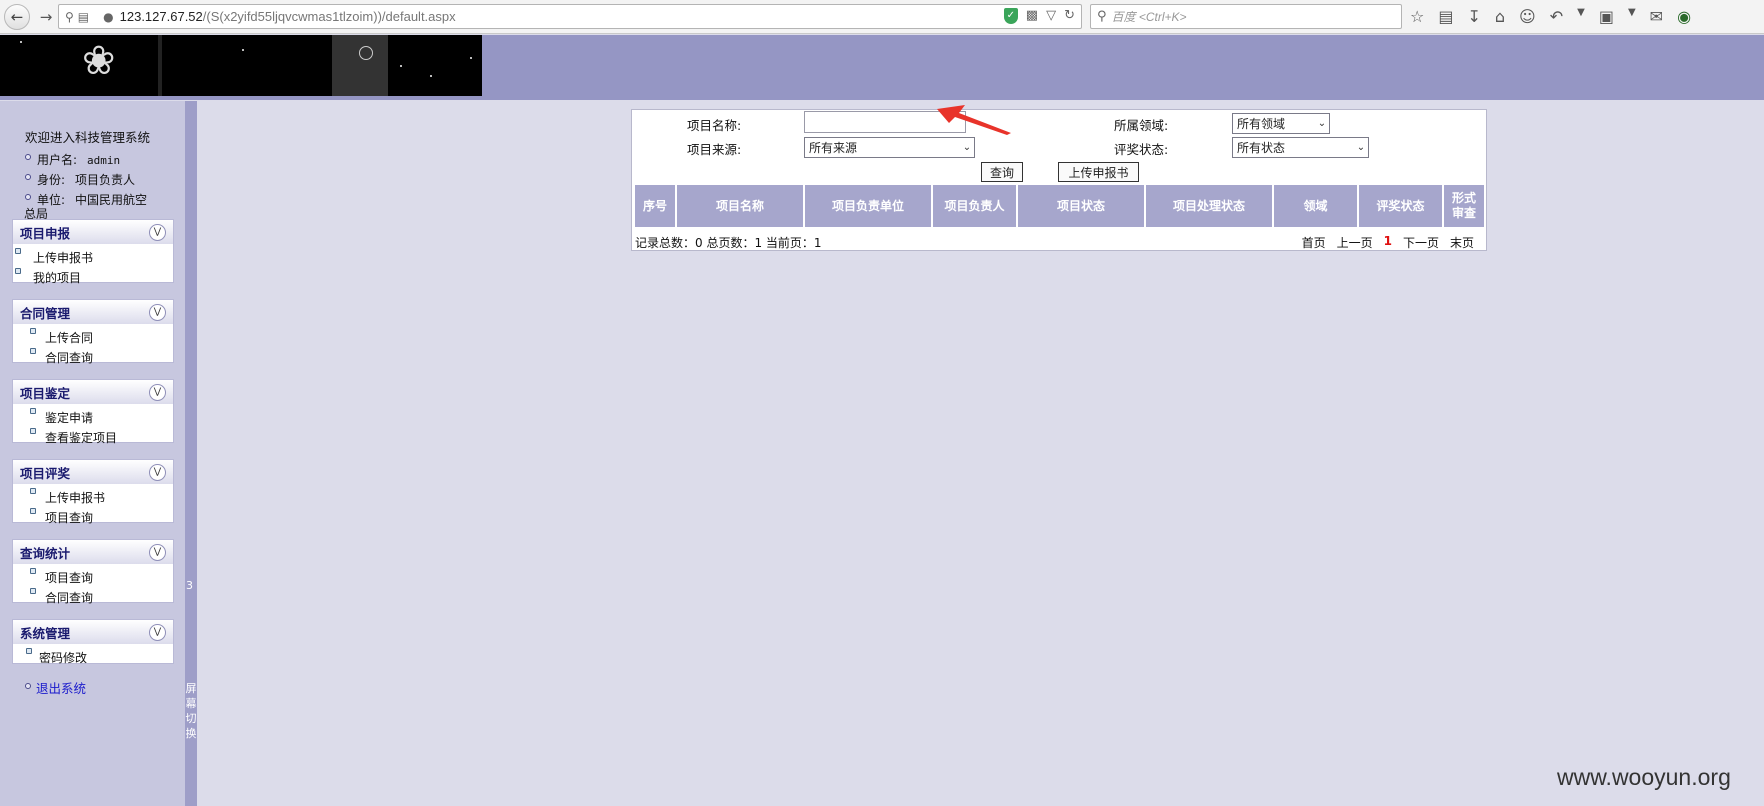 This screenshot has height=806, width=1764. What do you see at coordinates (1445, 16) in the screenshot?
I see `clipboard-icon: ▤` at bounding box center [1445, 16].